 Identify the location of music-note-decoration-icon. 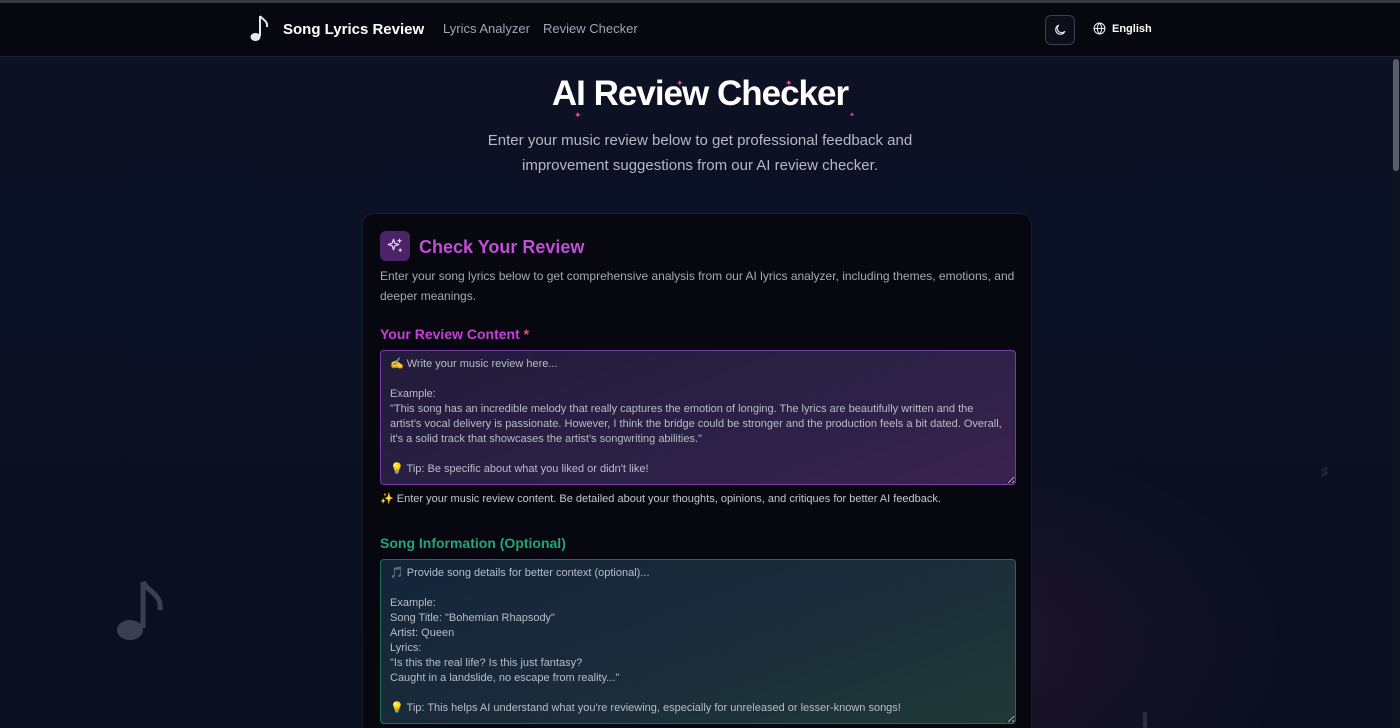
(140, 610).